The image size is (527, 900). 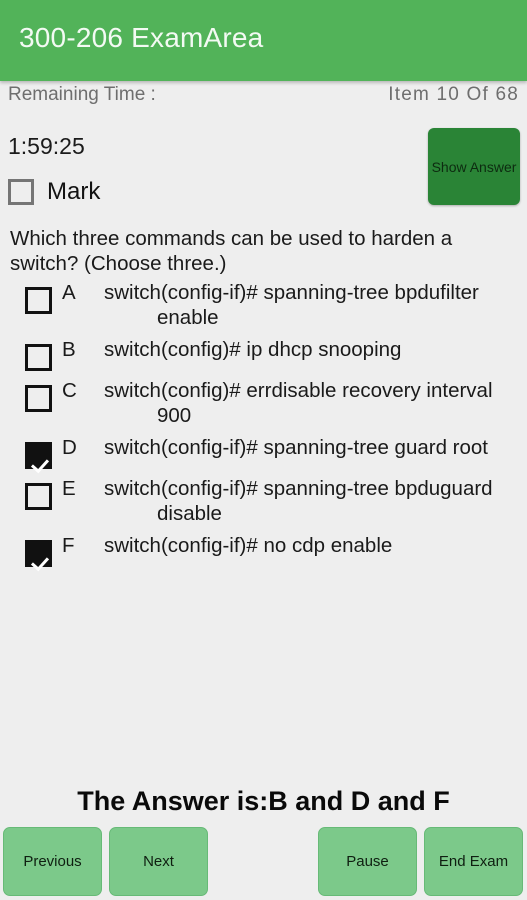 What do you see at coordinates (263, 100) in the screenshot?
I see `status-row: Remaining Time : Item 10 Of 68` at bounding box center [263, 100].